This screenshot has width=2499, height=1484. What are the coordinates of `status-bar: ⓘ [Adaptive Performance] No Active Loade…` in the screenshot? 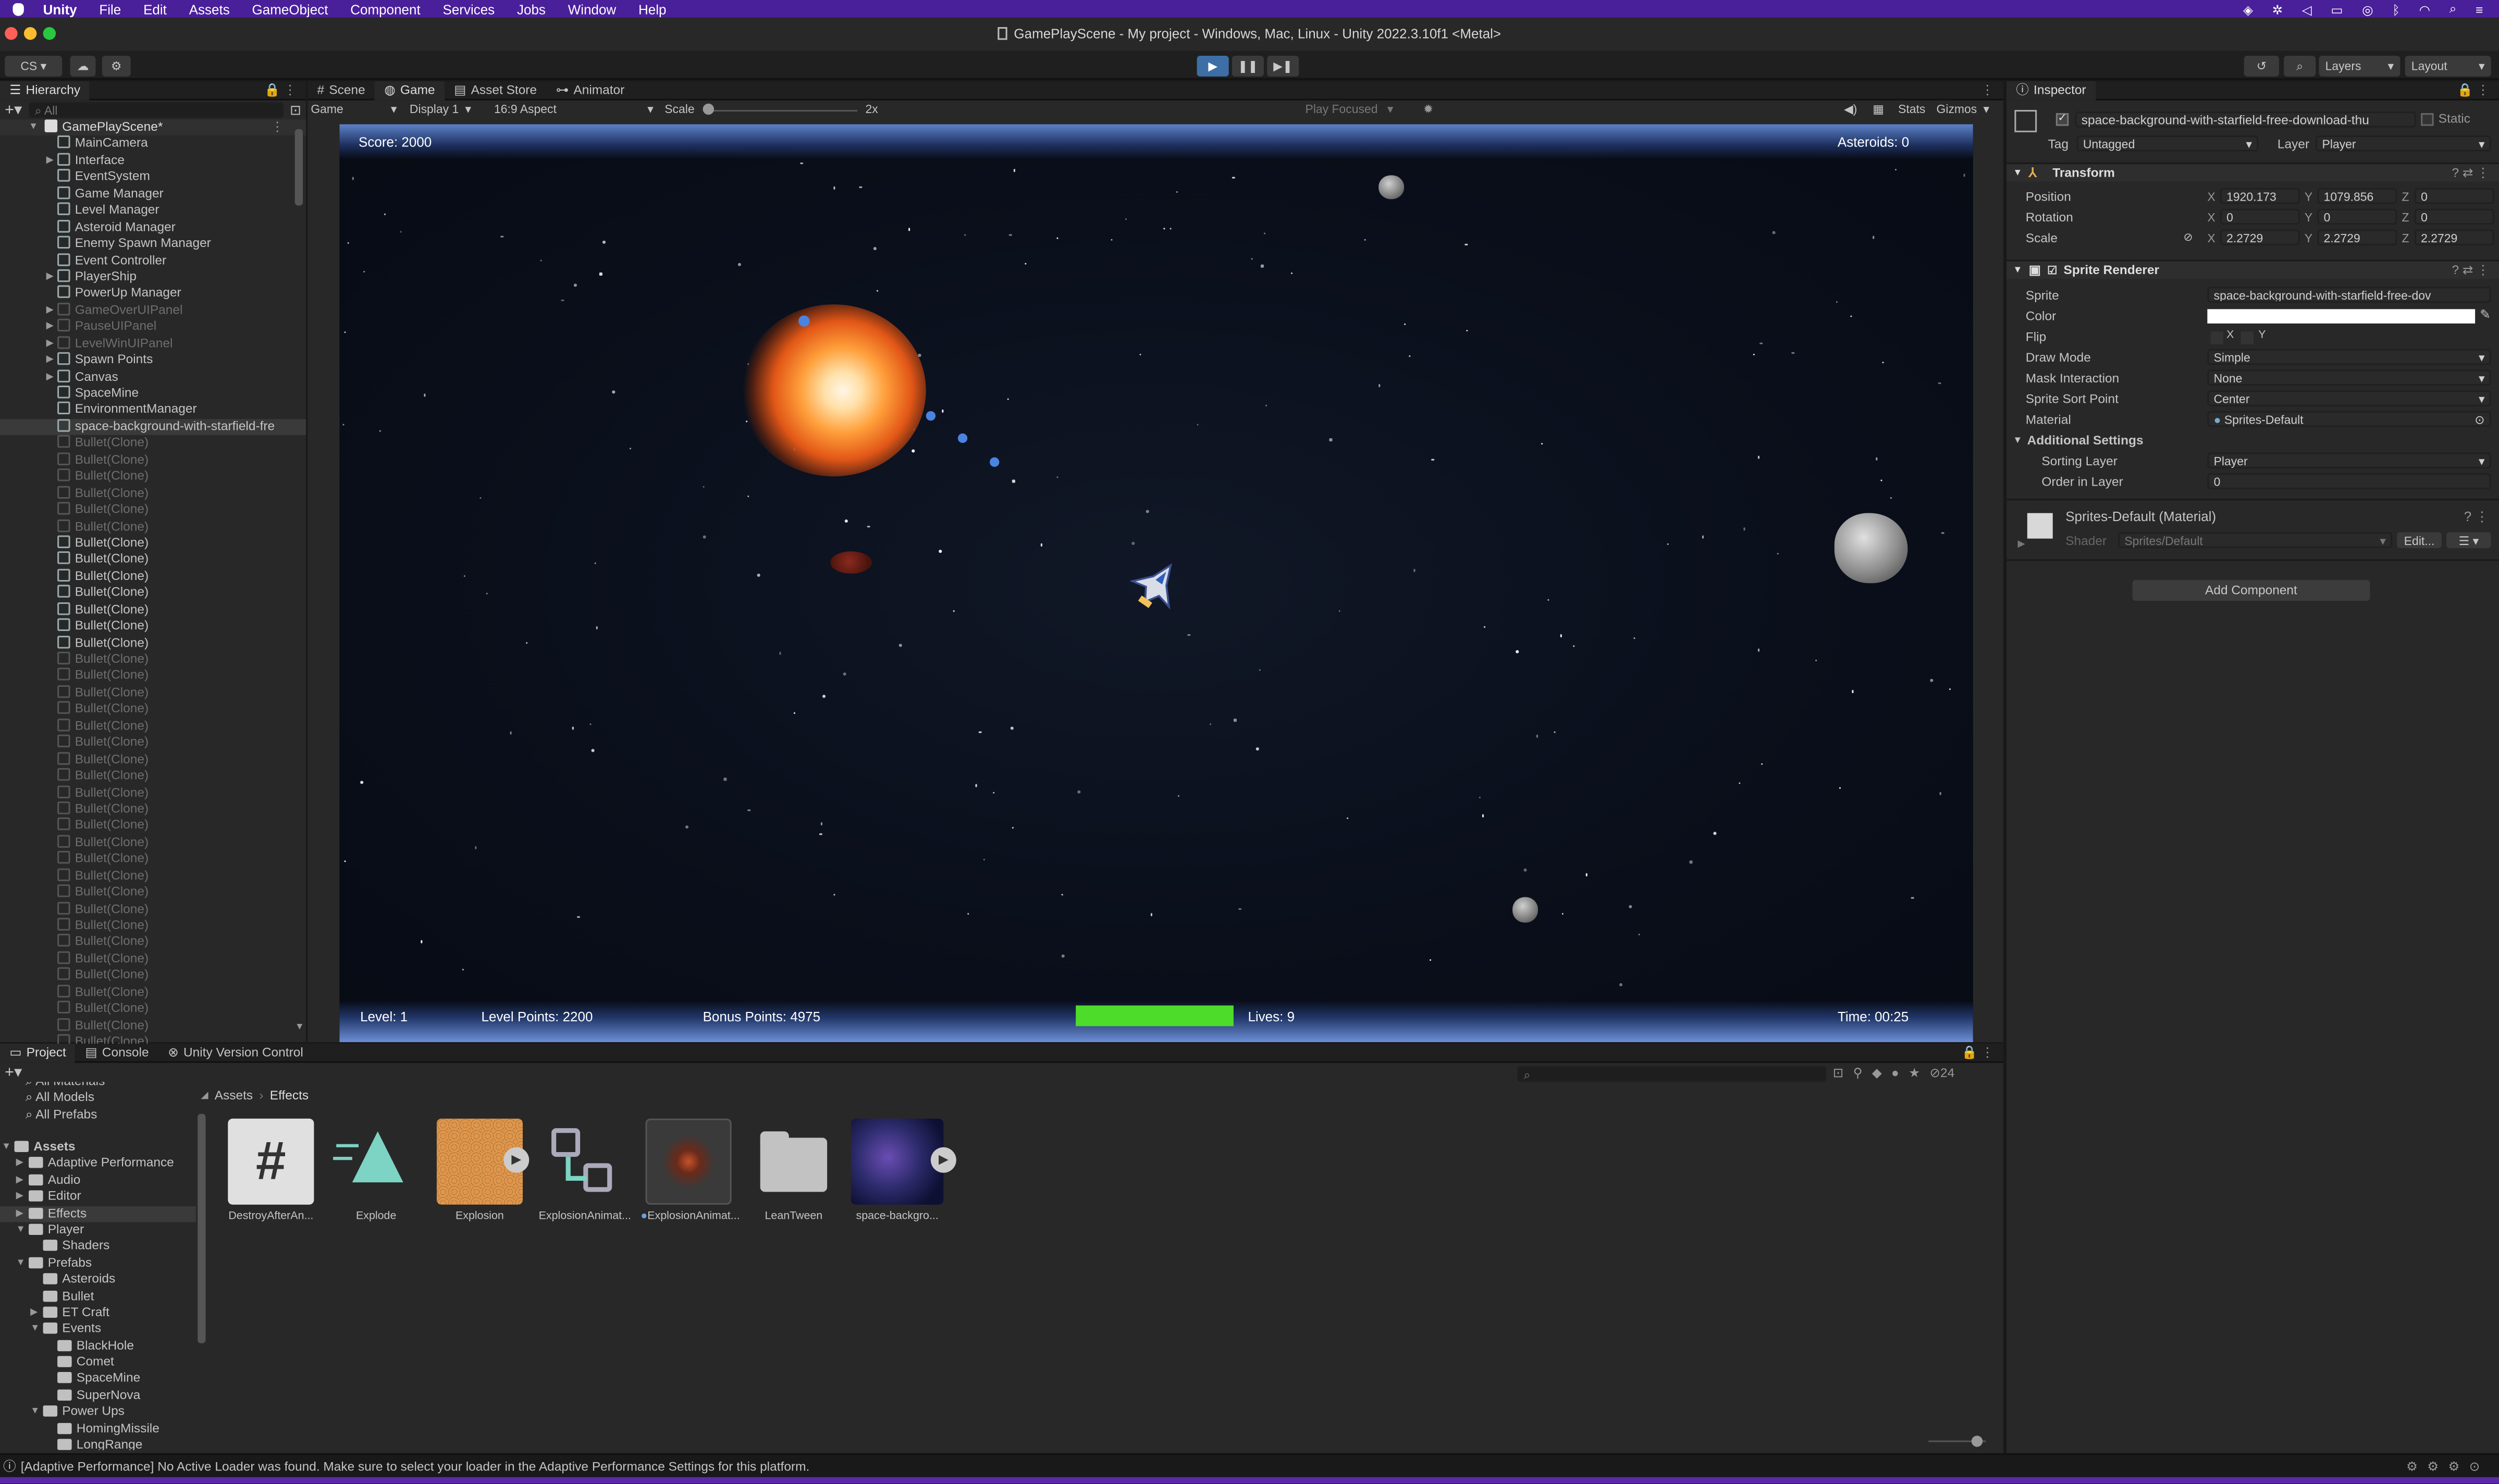 It's located at (1249, 1465).